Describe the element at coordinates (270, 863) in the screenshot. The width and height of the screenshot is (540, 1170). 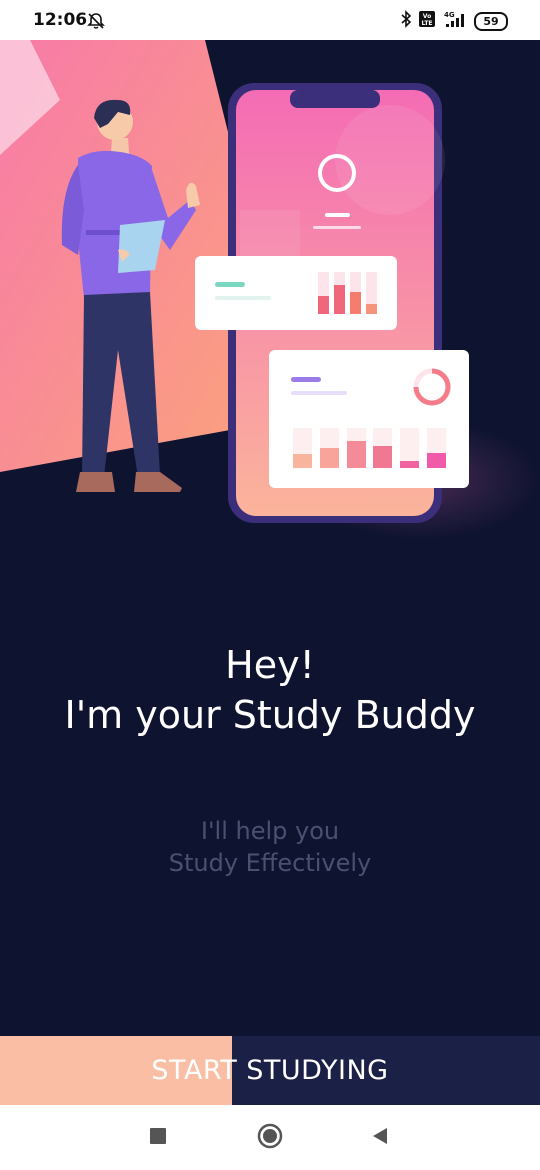
I see `subtitle-line-2: Study Effectively` at that location.